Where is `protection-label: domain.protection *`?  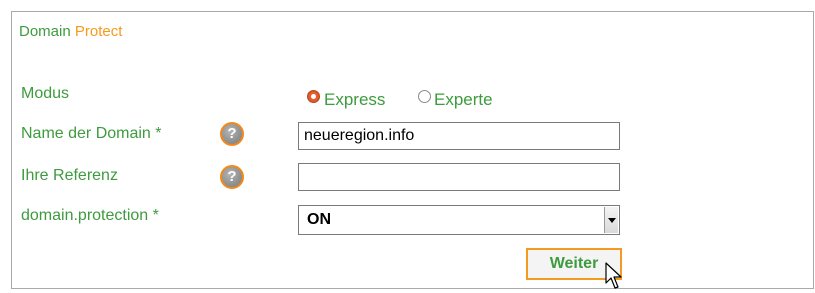
protection-label: domain.protection * is located at coordinates (90, 215).